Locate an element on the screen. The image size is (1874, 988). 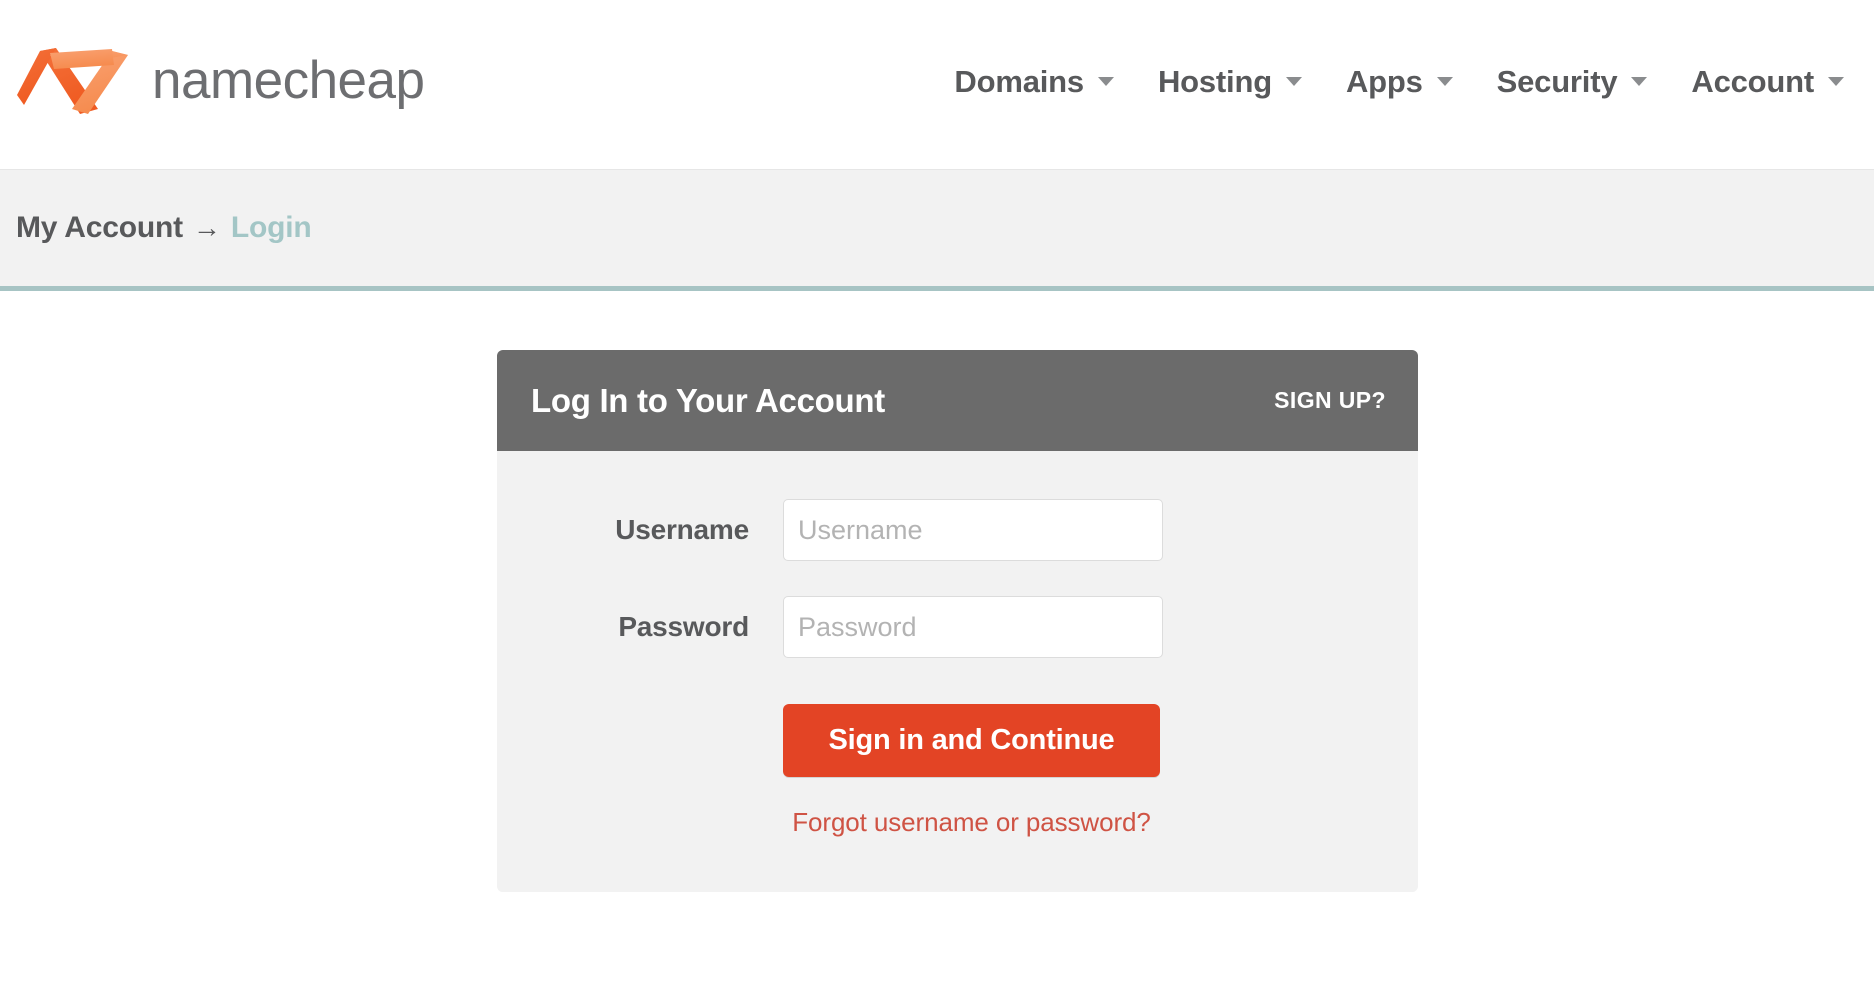
username-input is located at coordinates (973, 530).